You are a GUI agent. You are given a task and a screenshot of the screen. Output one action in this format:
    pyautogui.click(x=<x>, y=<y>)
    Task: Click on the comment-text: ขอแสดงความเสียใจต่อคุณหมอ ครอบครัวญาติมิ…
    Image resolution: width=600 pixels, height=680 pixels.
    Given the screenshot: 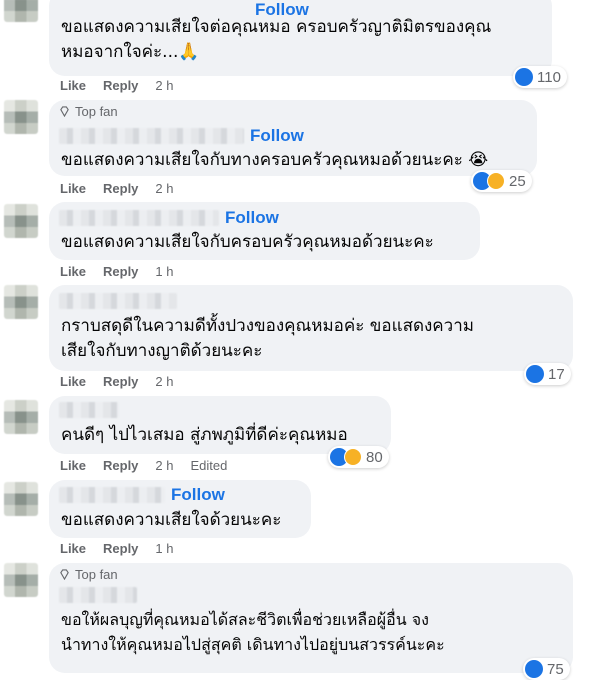 What is the action you would take?
    pyautogui.click(x=276, y=39)
    